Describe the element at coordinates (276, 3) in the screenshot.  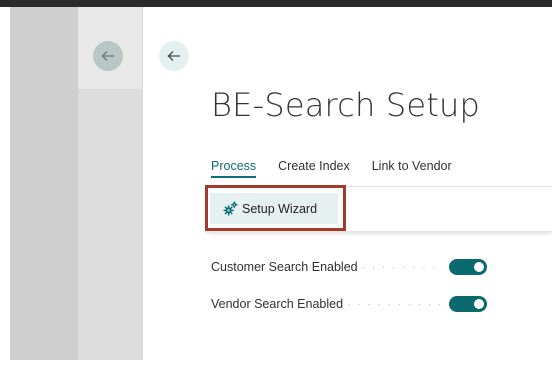
I see `window-top-bar` at that location.